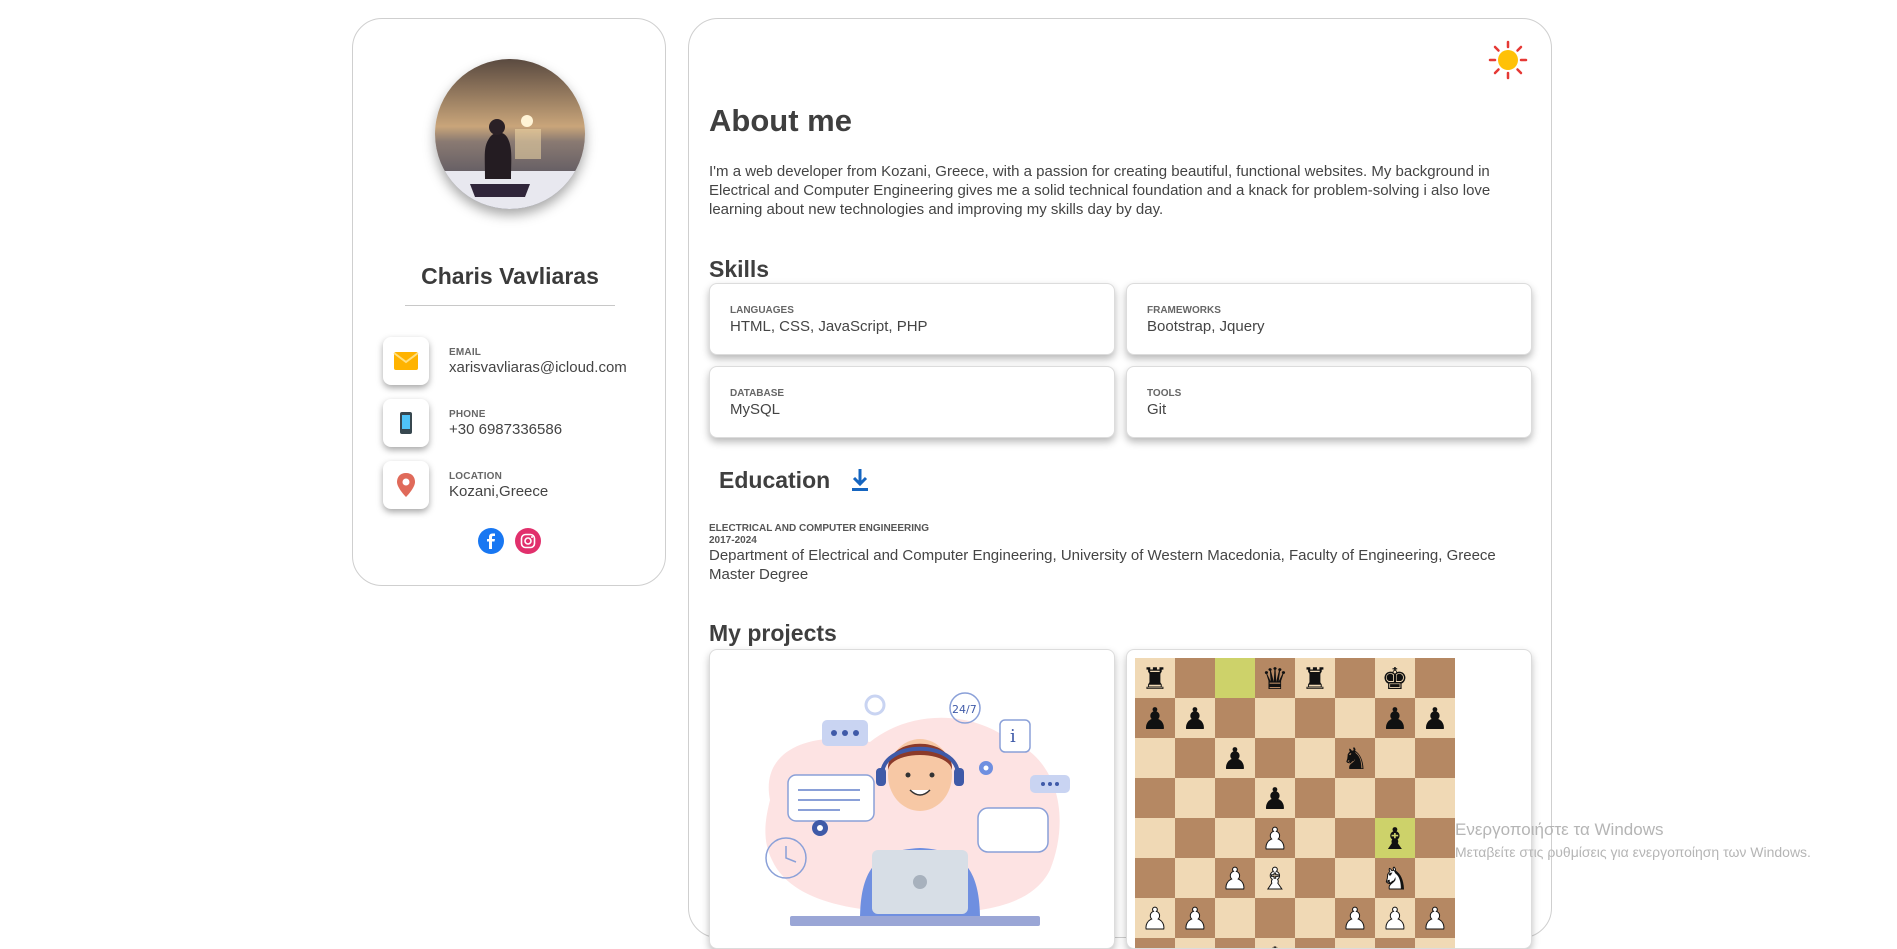  Describe the element at coordinates (819, 528) in the screenshot. I see `education-degree: ELECTRICAL AND COMPUTER ENGINEERING` at that location.